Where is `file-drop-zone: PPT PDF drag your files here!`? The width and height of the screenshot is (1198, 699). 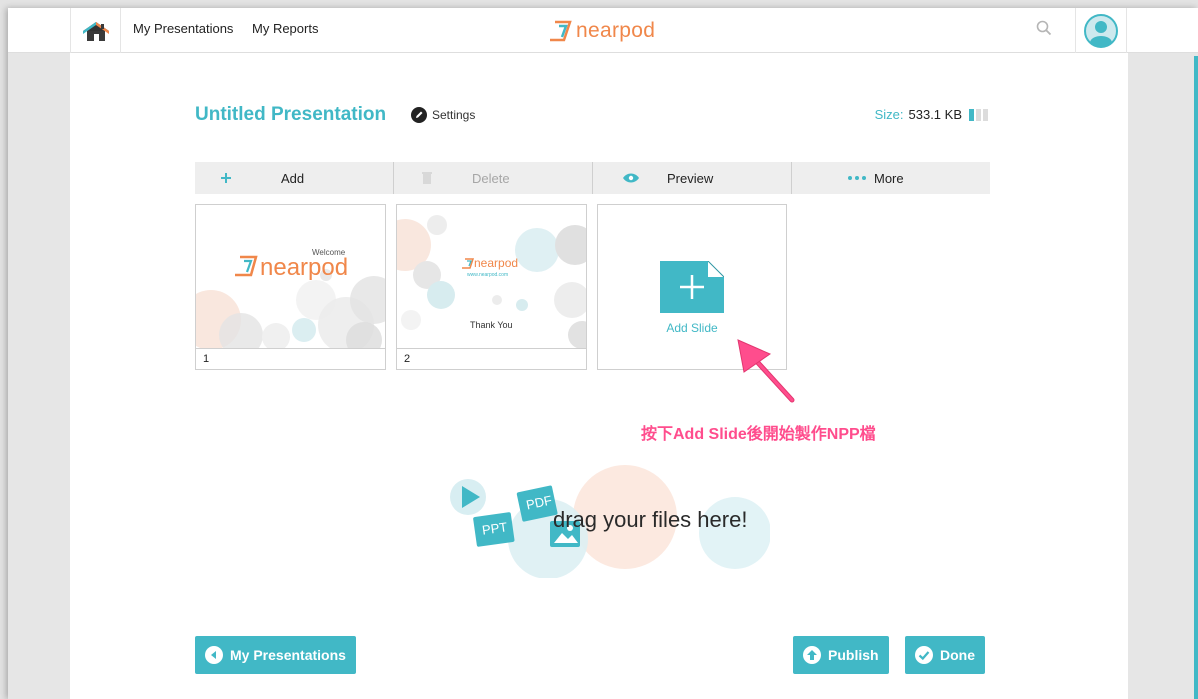 file-drop-zone: PPT PDF drag your files here! is located at coordinates (605, 520).